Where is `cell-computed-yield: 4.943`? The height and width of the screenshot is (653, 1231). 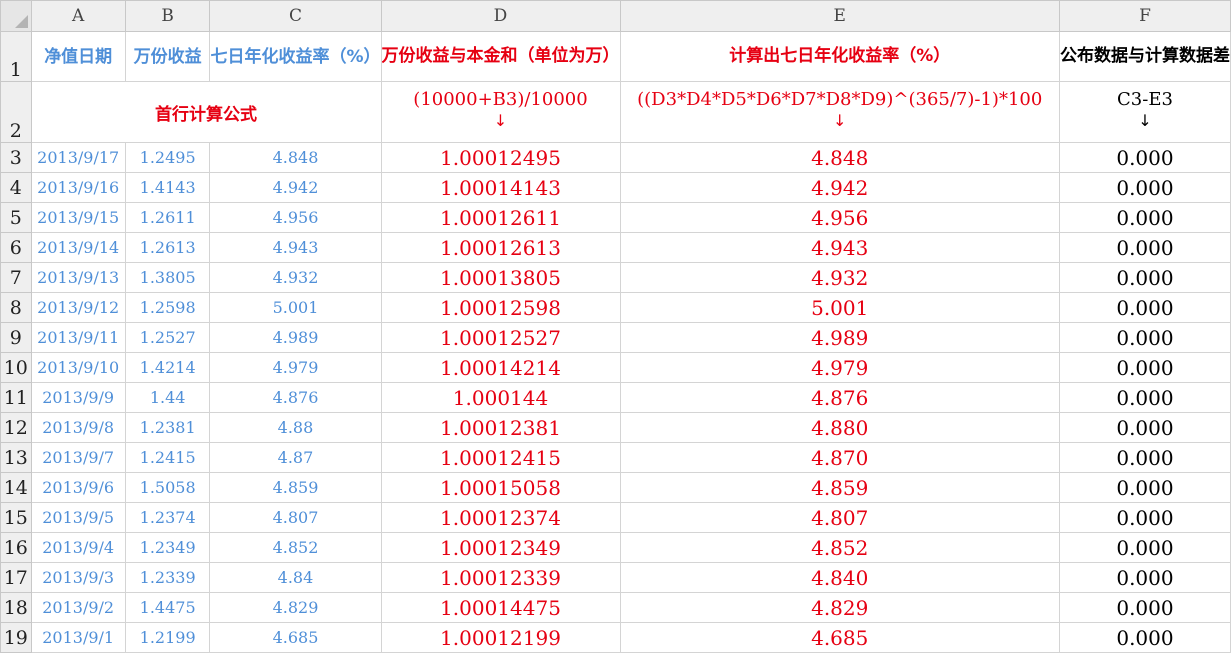
cell-computed-yield: 4.943 is located at coordinates (839, 247).